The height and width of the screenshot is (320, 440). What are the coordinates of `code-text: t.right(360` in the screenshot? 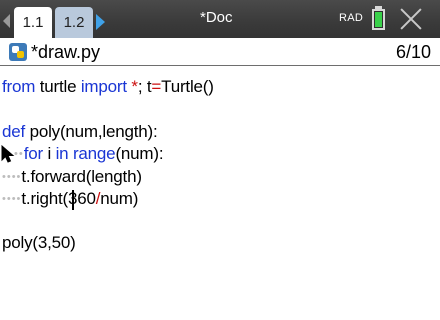 It's located at (58, 198).